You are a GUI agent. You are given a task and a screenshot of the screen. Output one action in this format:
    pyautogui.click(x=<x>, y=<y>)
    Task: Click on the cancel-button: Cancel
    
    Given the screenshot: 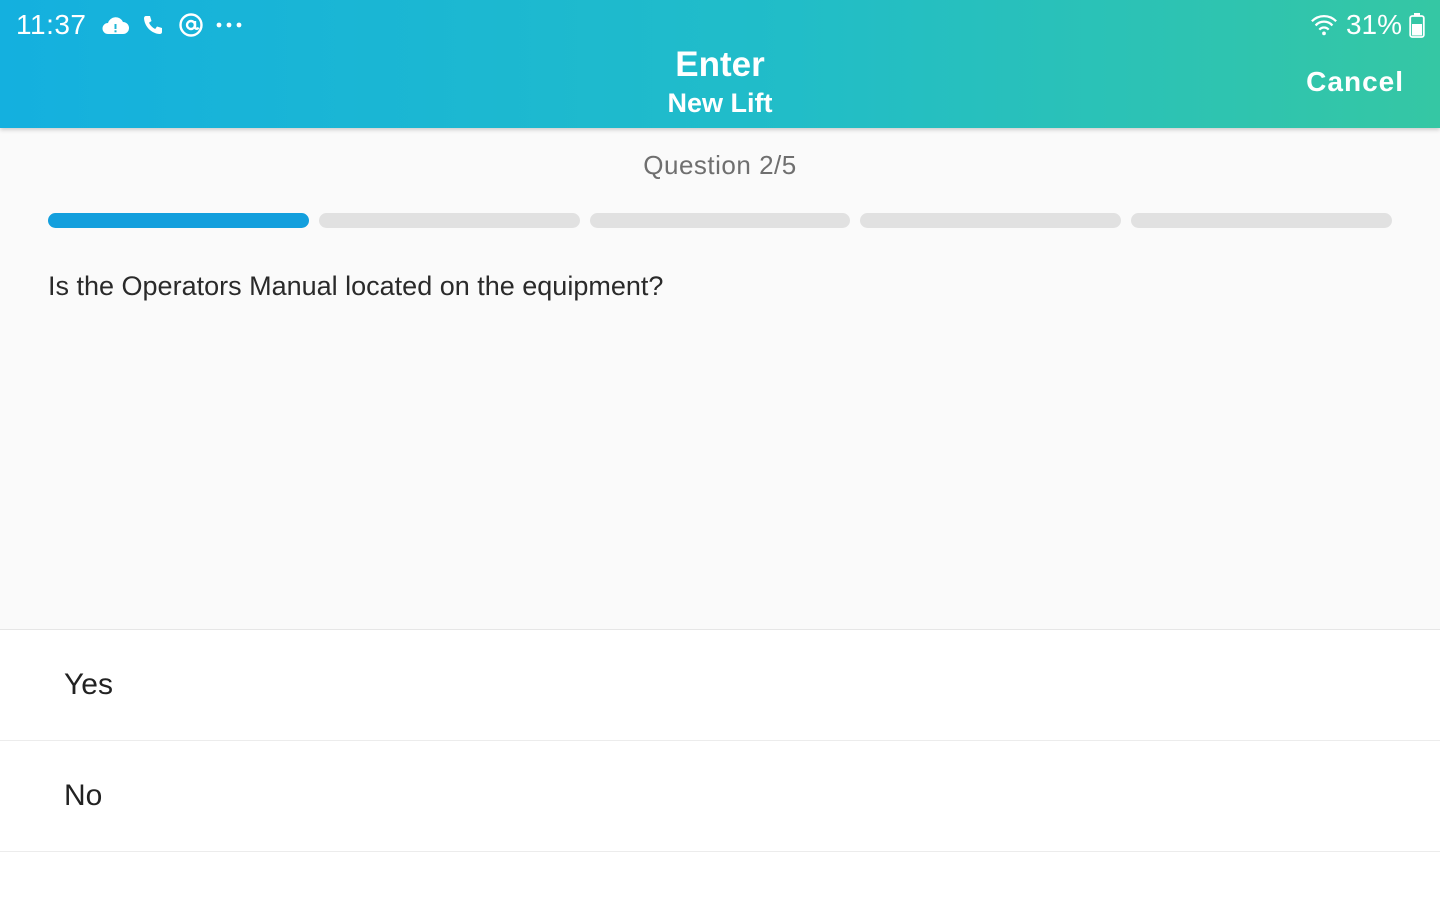 What is the action you would take?
    pyautogui.click(x=1355, y=82)
    